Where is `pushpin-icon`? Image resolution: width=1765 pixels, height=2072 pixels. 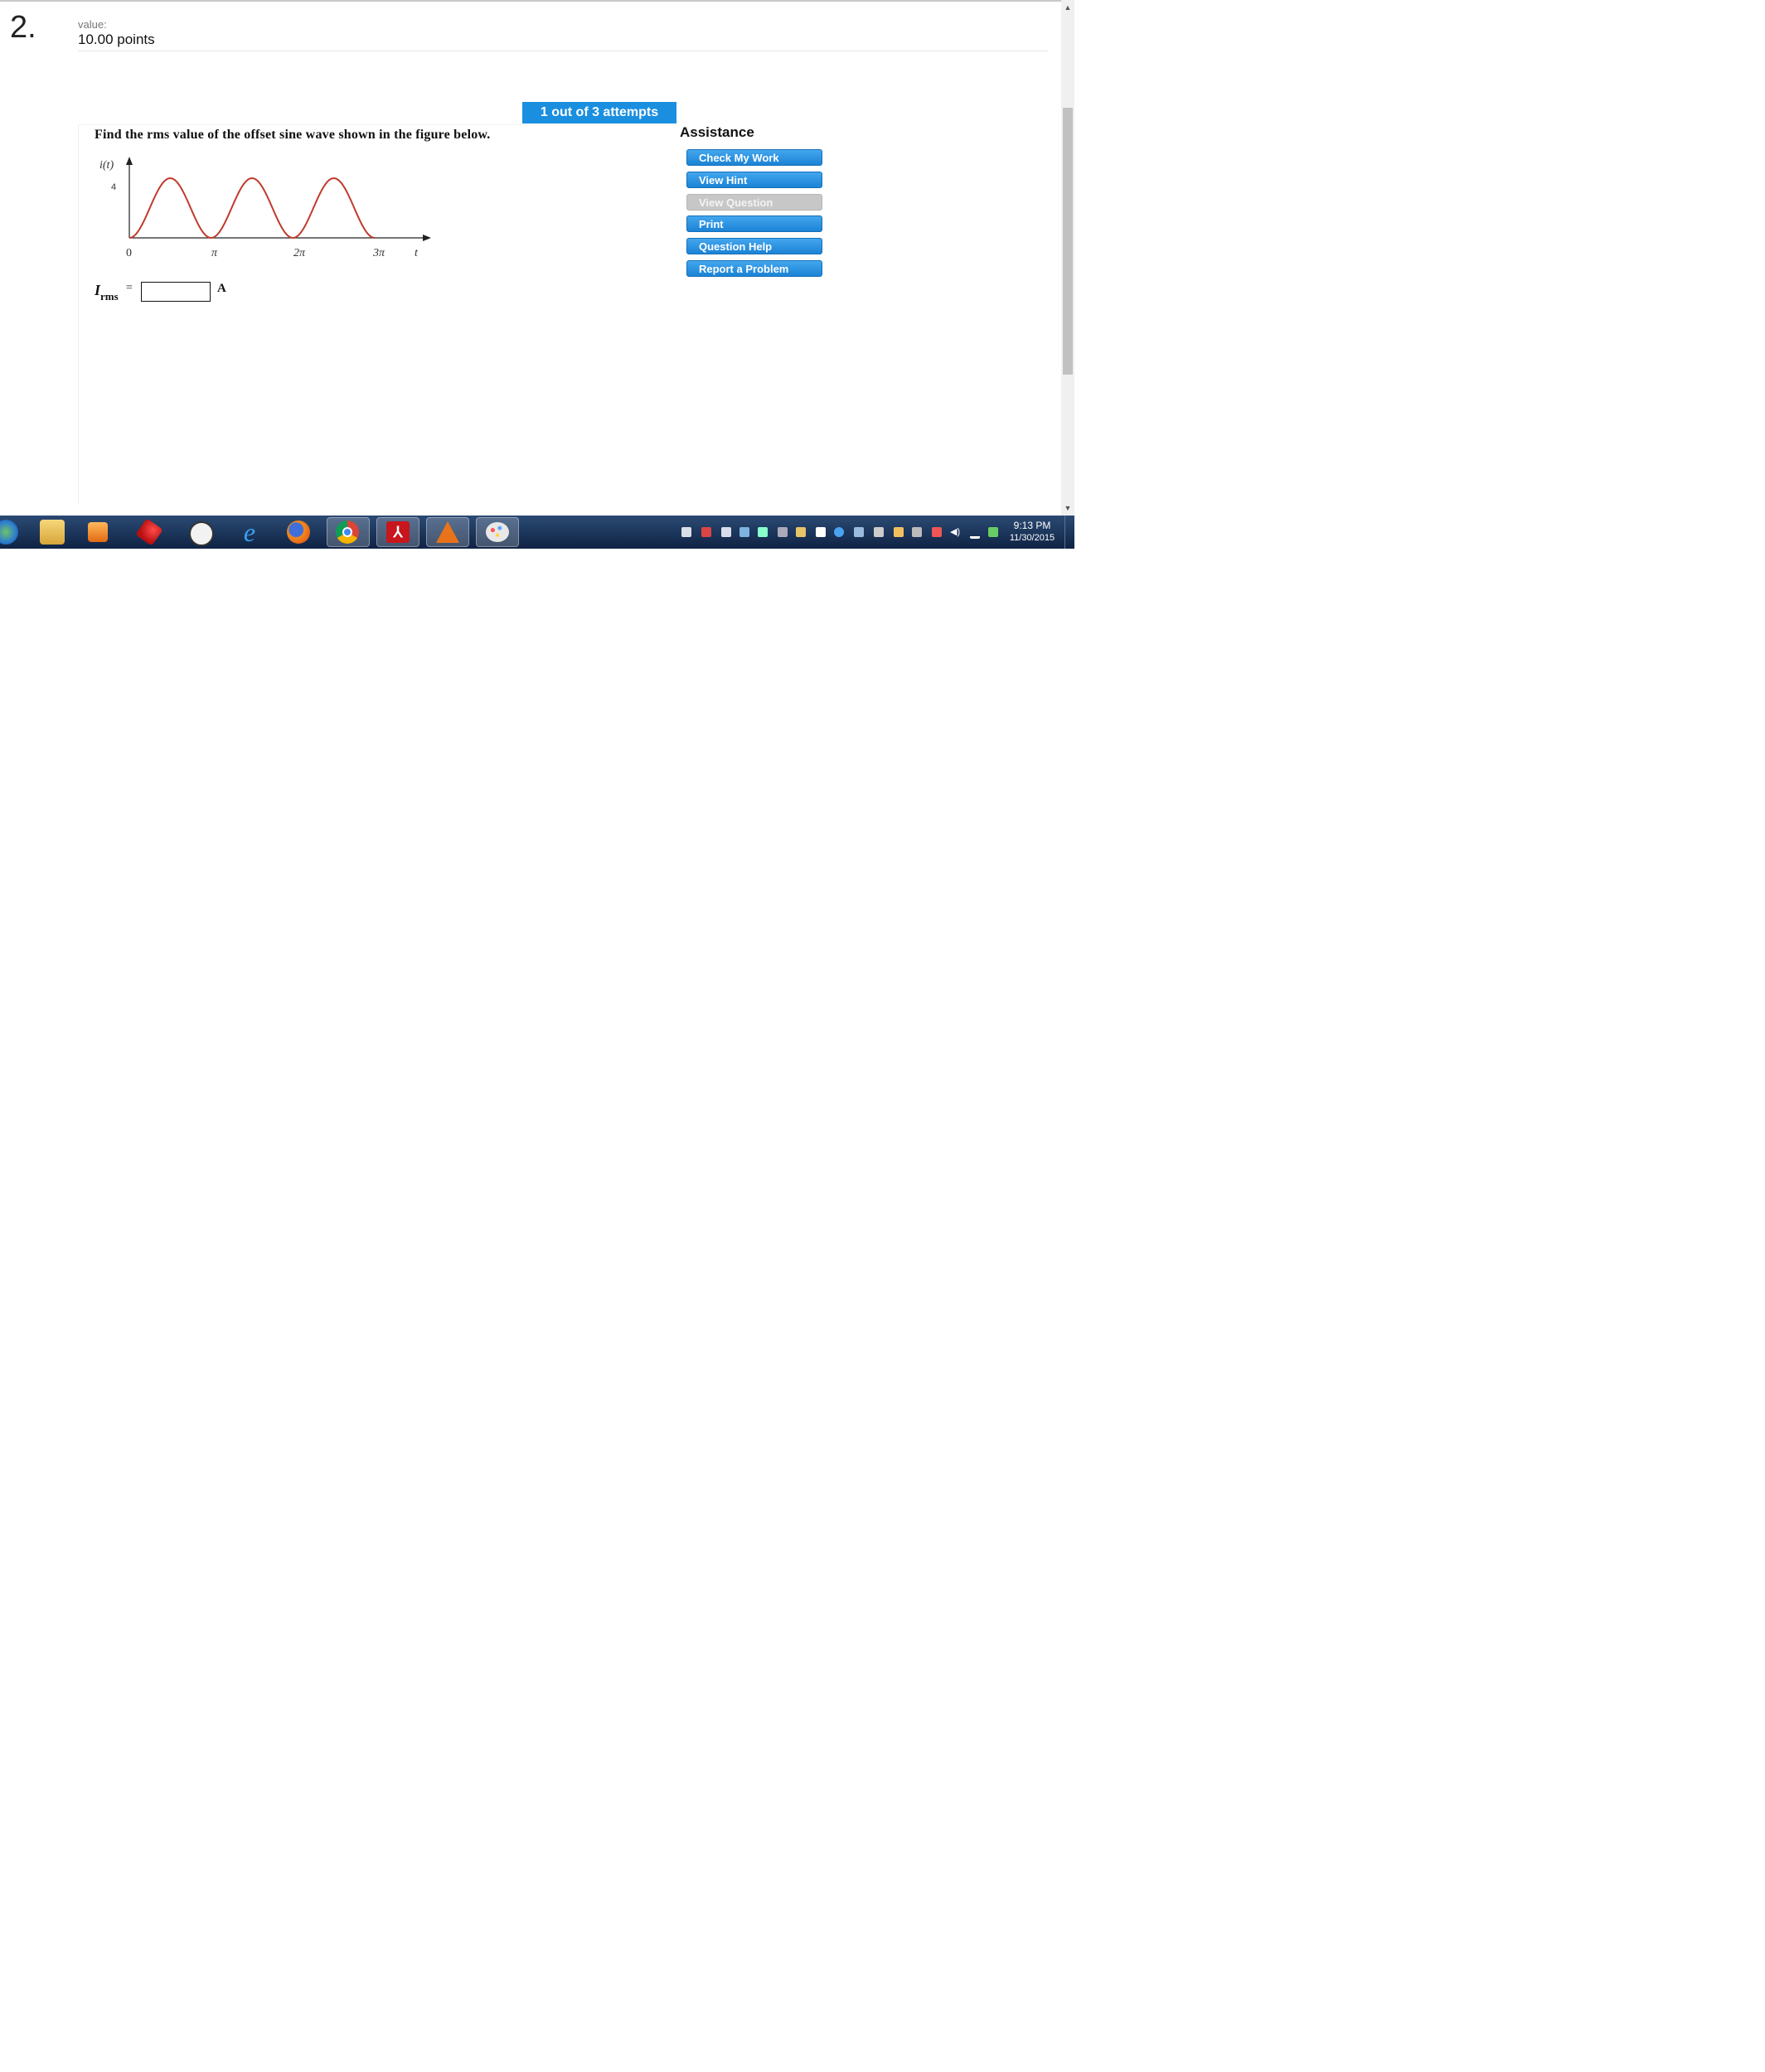 pushpin-icon is located at coordinates (149, 532).